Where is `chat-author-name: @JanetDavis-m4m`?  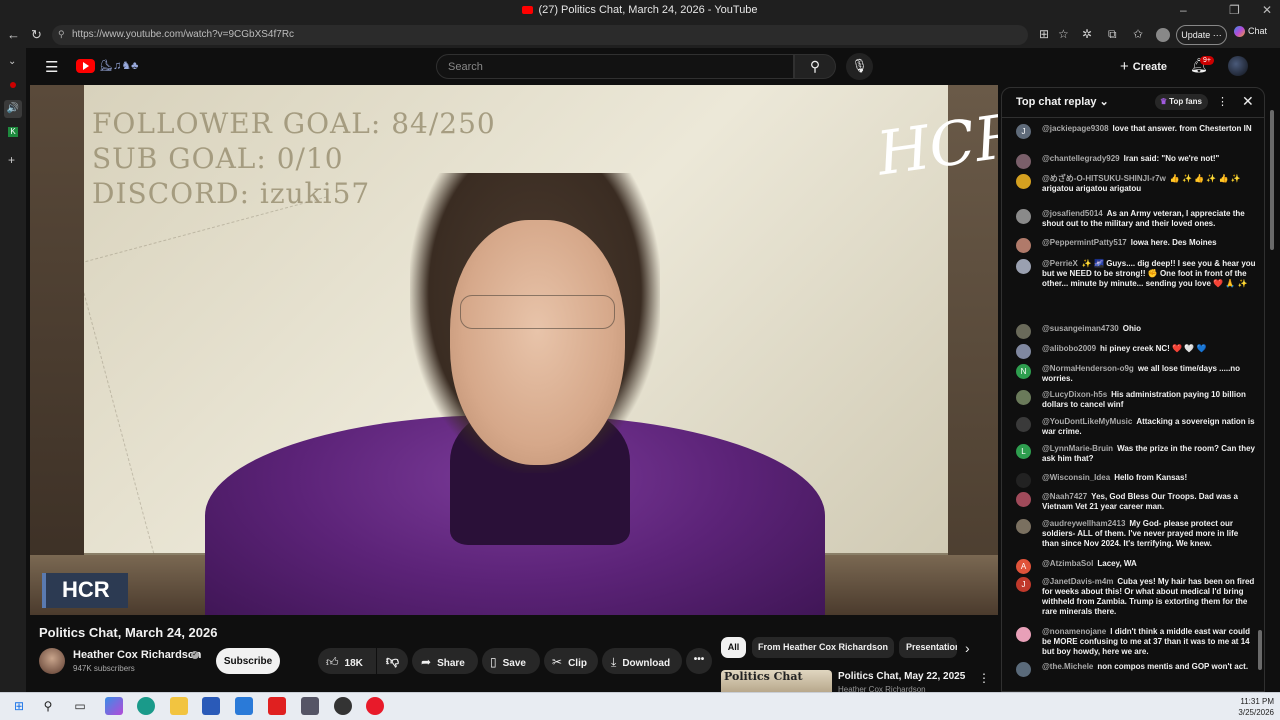
chat-author-name: @JanetDavis-m4m is located at coordinates (1077, 581).